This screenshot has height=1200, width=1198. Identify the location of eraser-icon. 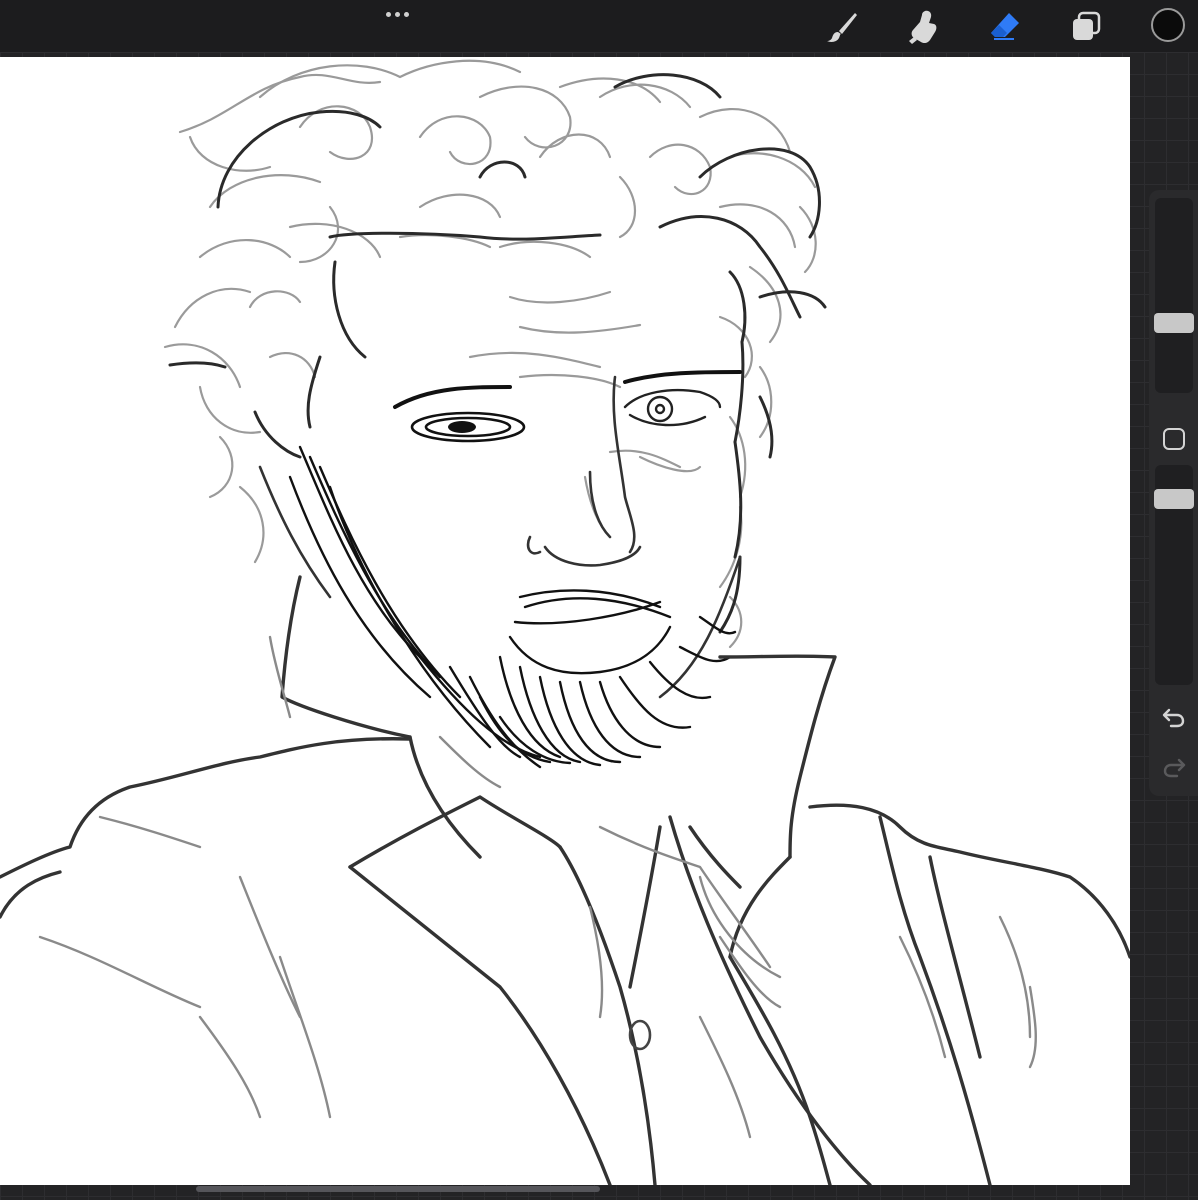
(1005, 26).